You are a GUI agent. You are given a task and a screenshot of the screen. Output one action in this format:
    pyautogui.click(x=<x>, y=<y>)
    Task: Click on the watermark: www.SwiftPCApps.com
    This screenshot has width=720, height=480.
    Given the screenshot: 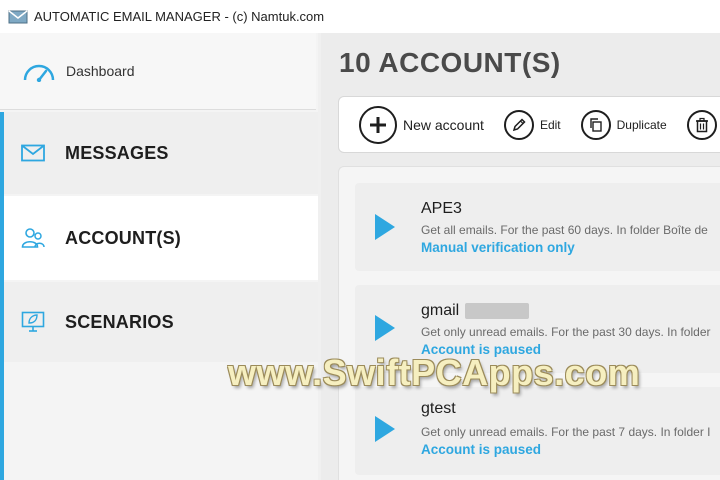 What is the action you would take?
    pyautogui.click(x=434, y=372)
    